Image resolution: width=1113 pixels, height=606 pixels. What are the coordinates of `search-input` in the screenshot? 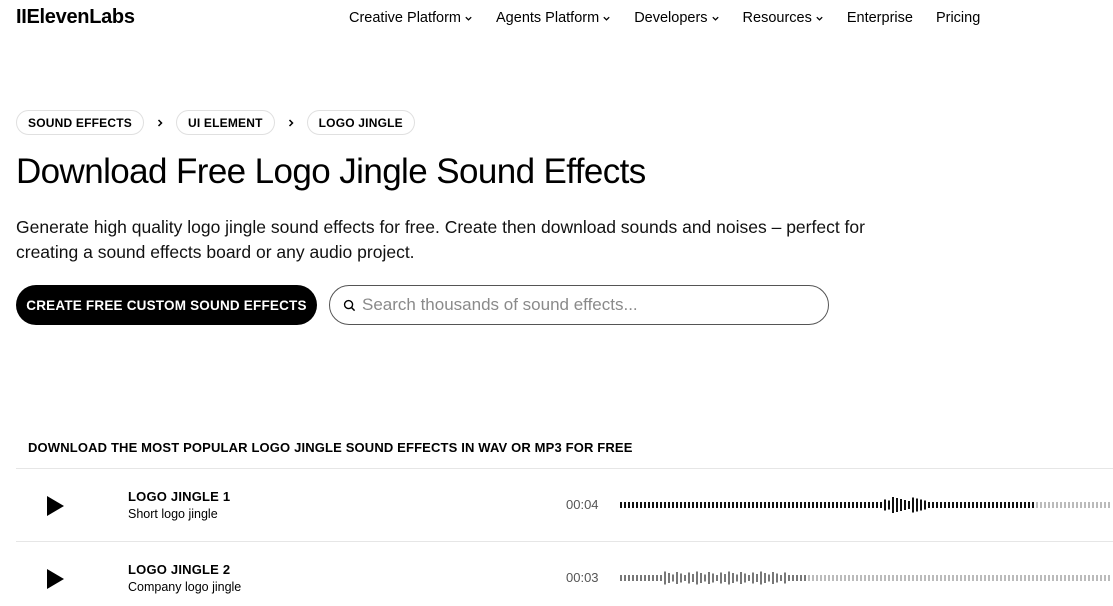 It's located at (582, 305).